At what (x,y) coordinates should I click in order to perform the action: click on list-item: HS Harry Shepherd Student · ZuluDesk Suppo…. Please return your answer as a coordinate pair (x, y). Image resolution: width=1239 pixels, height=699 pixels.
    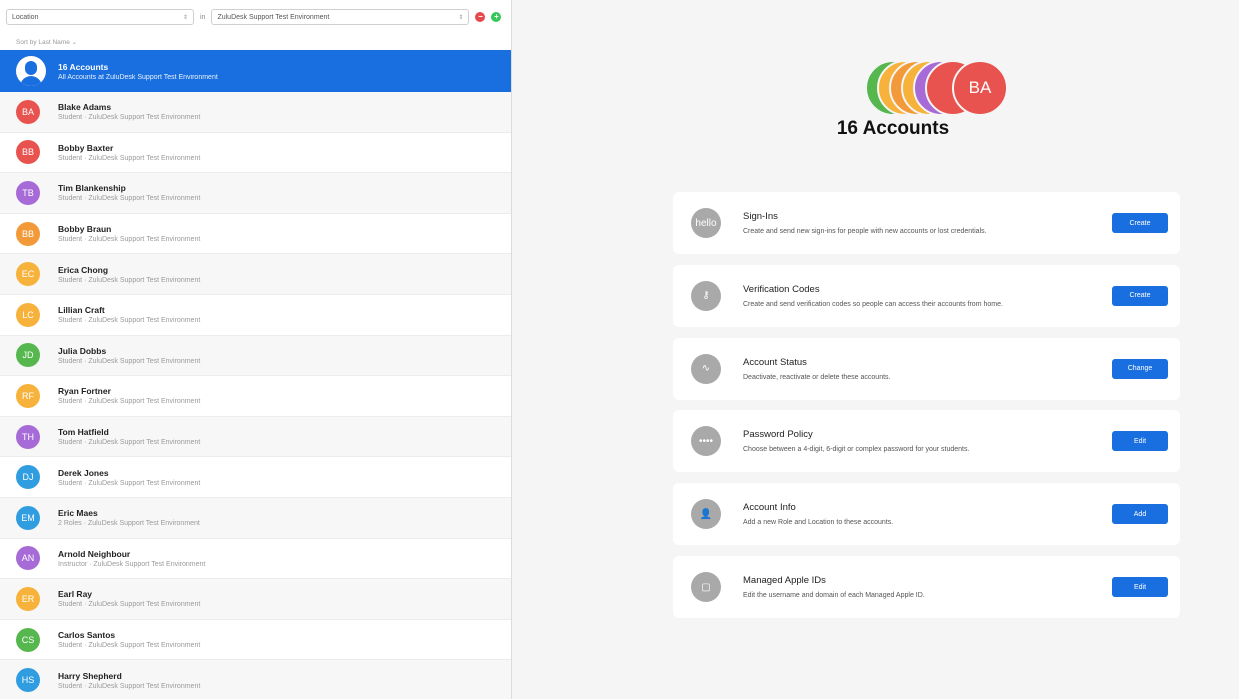
    Looking at the image, I should click on (255, 679).